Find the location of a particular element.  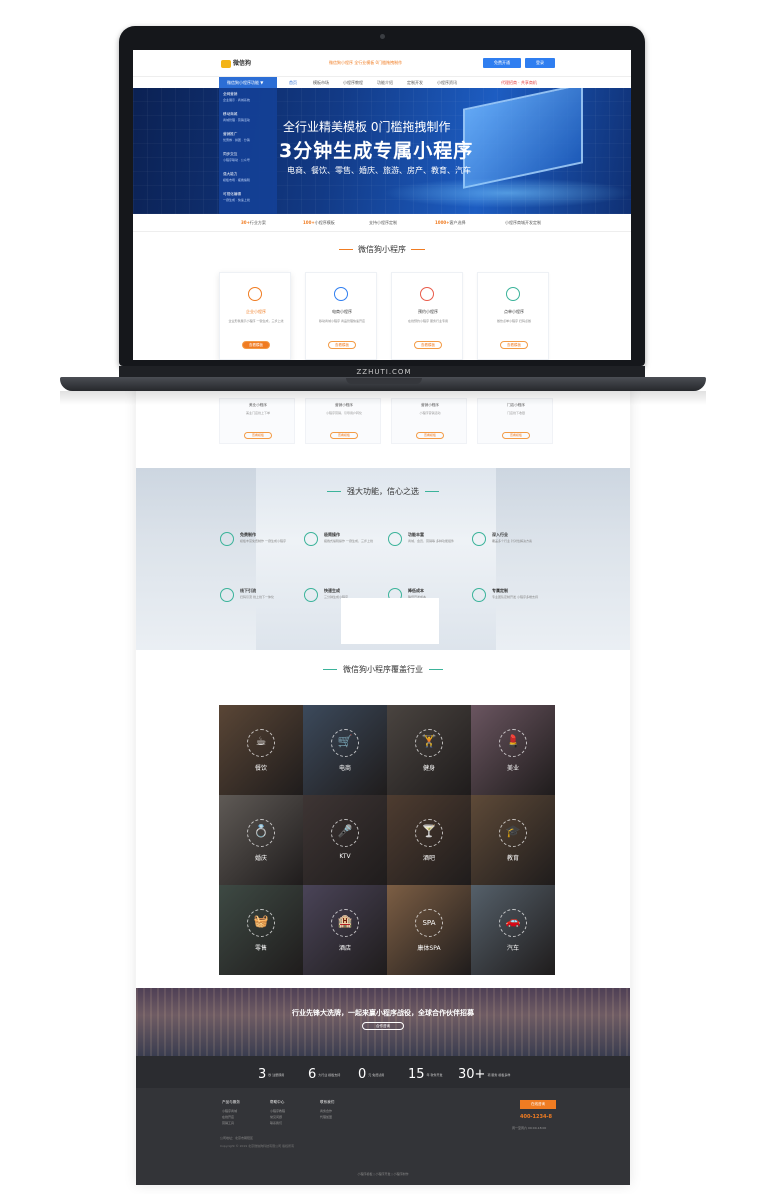

site-logo: 微信狗 is located at coordinates (236, 63).